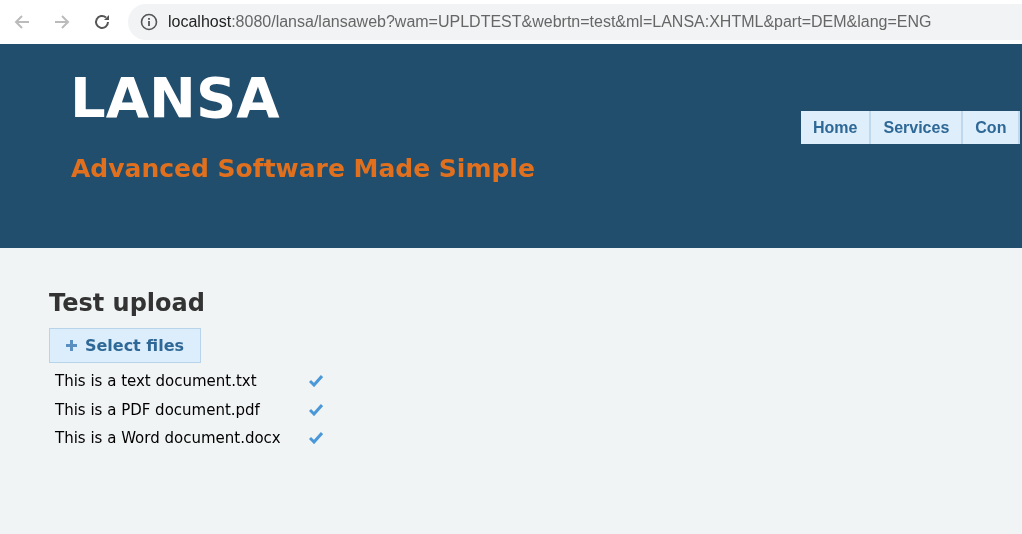  What do you see at coordinates (992, 127) in the screenshot?
I see `nav-link: Con` at bounding box center [992, 127].